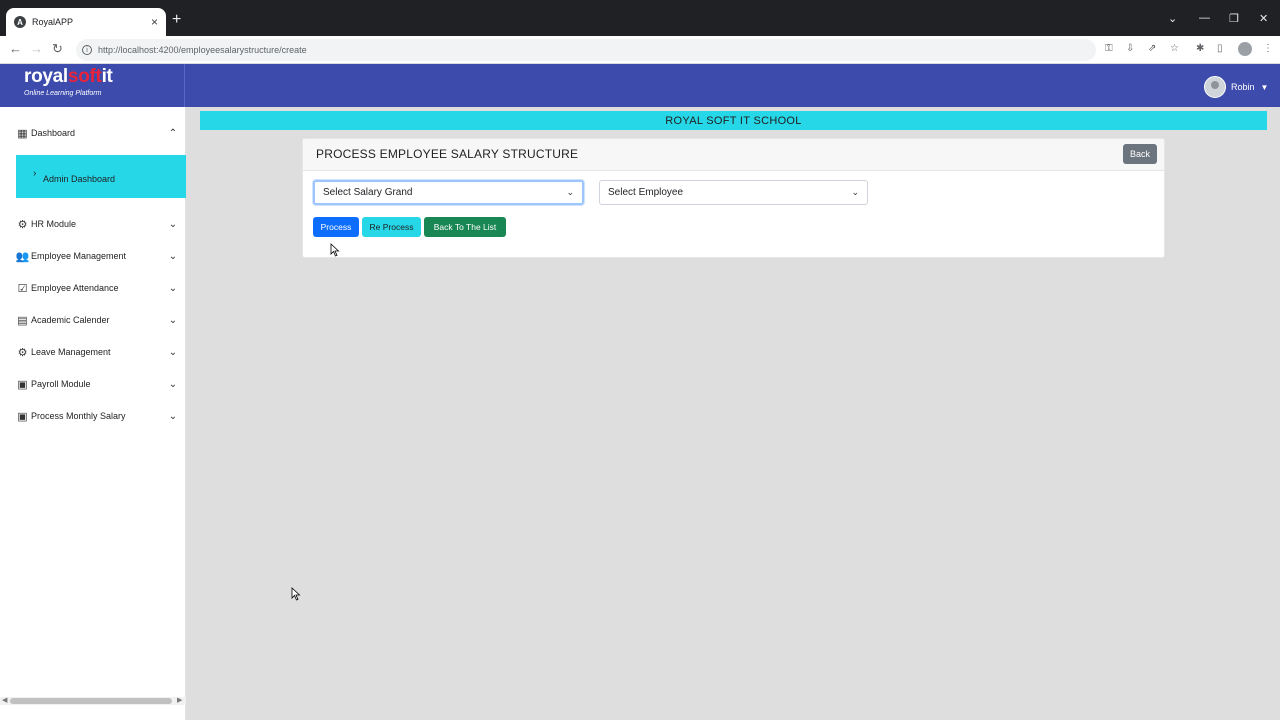  Describe the element at coordinates (1140, 154) in the screenshot. I see `back-button: Back` at that location.